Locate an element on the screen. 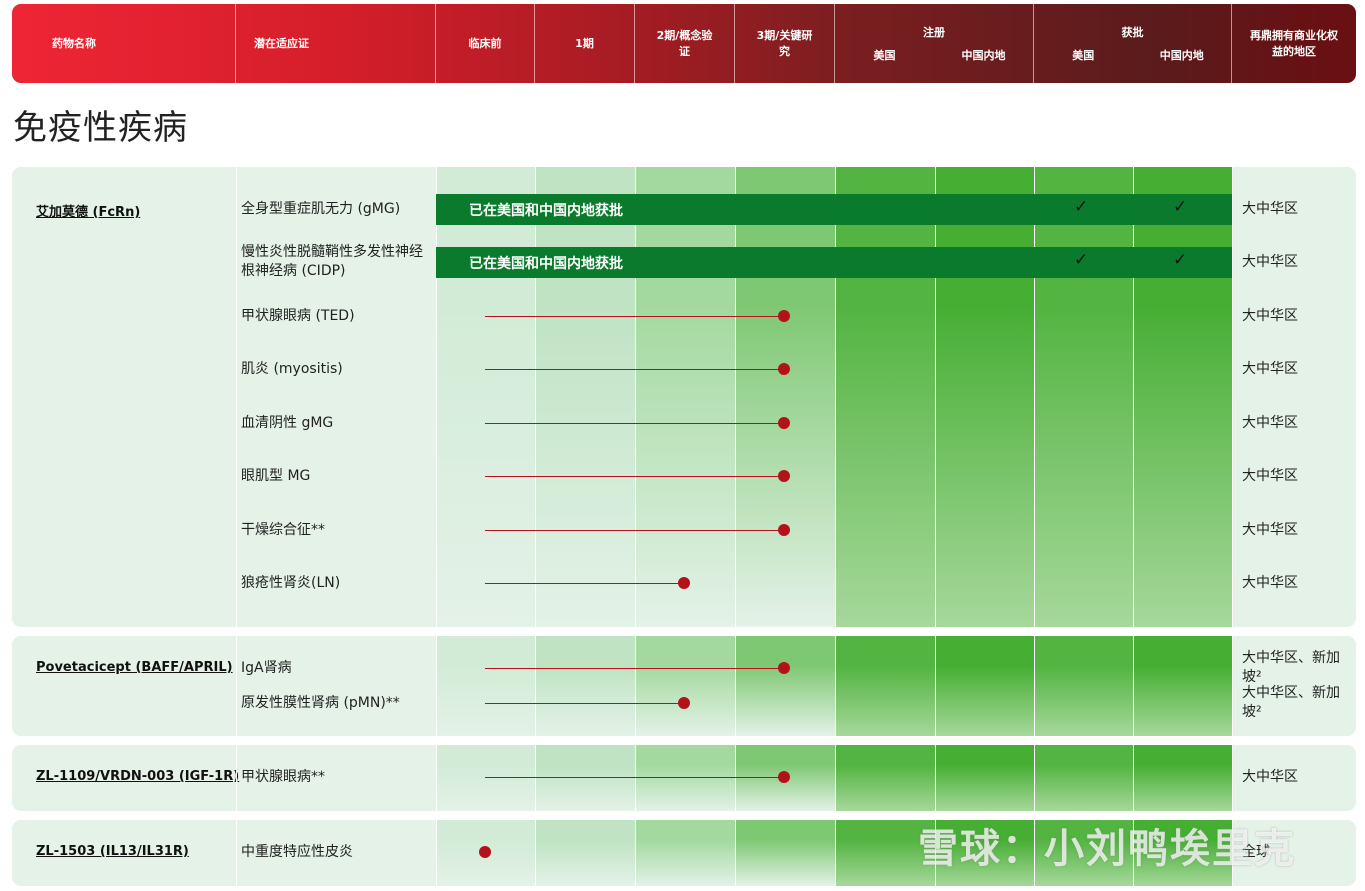  header-registration-cn: 中国内地 is located at coordinates (983, 55).